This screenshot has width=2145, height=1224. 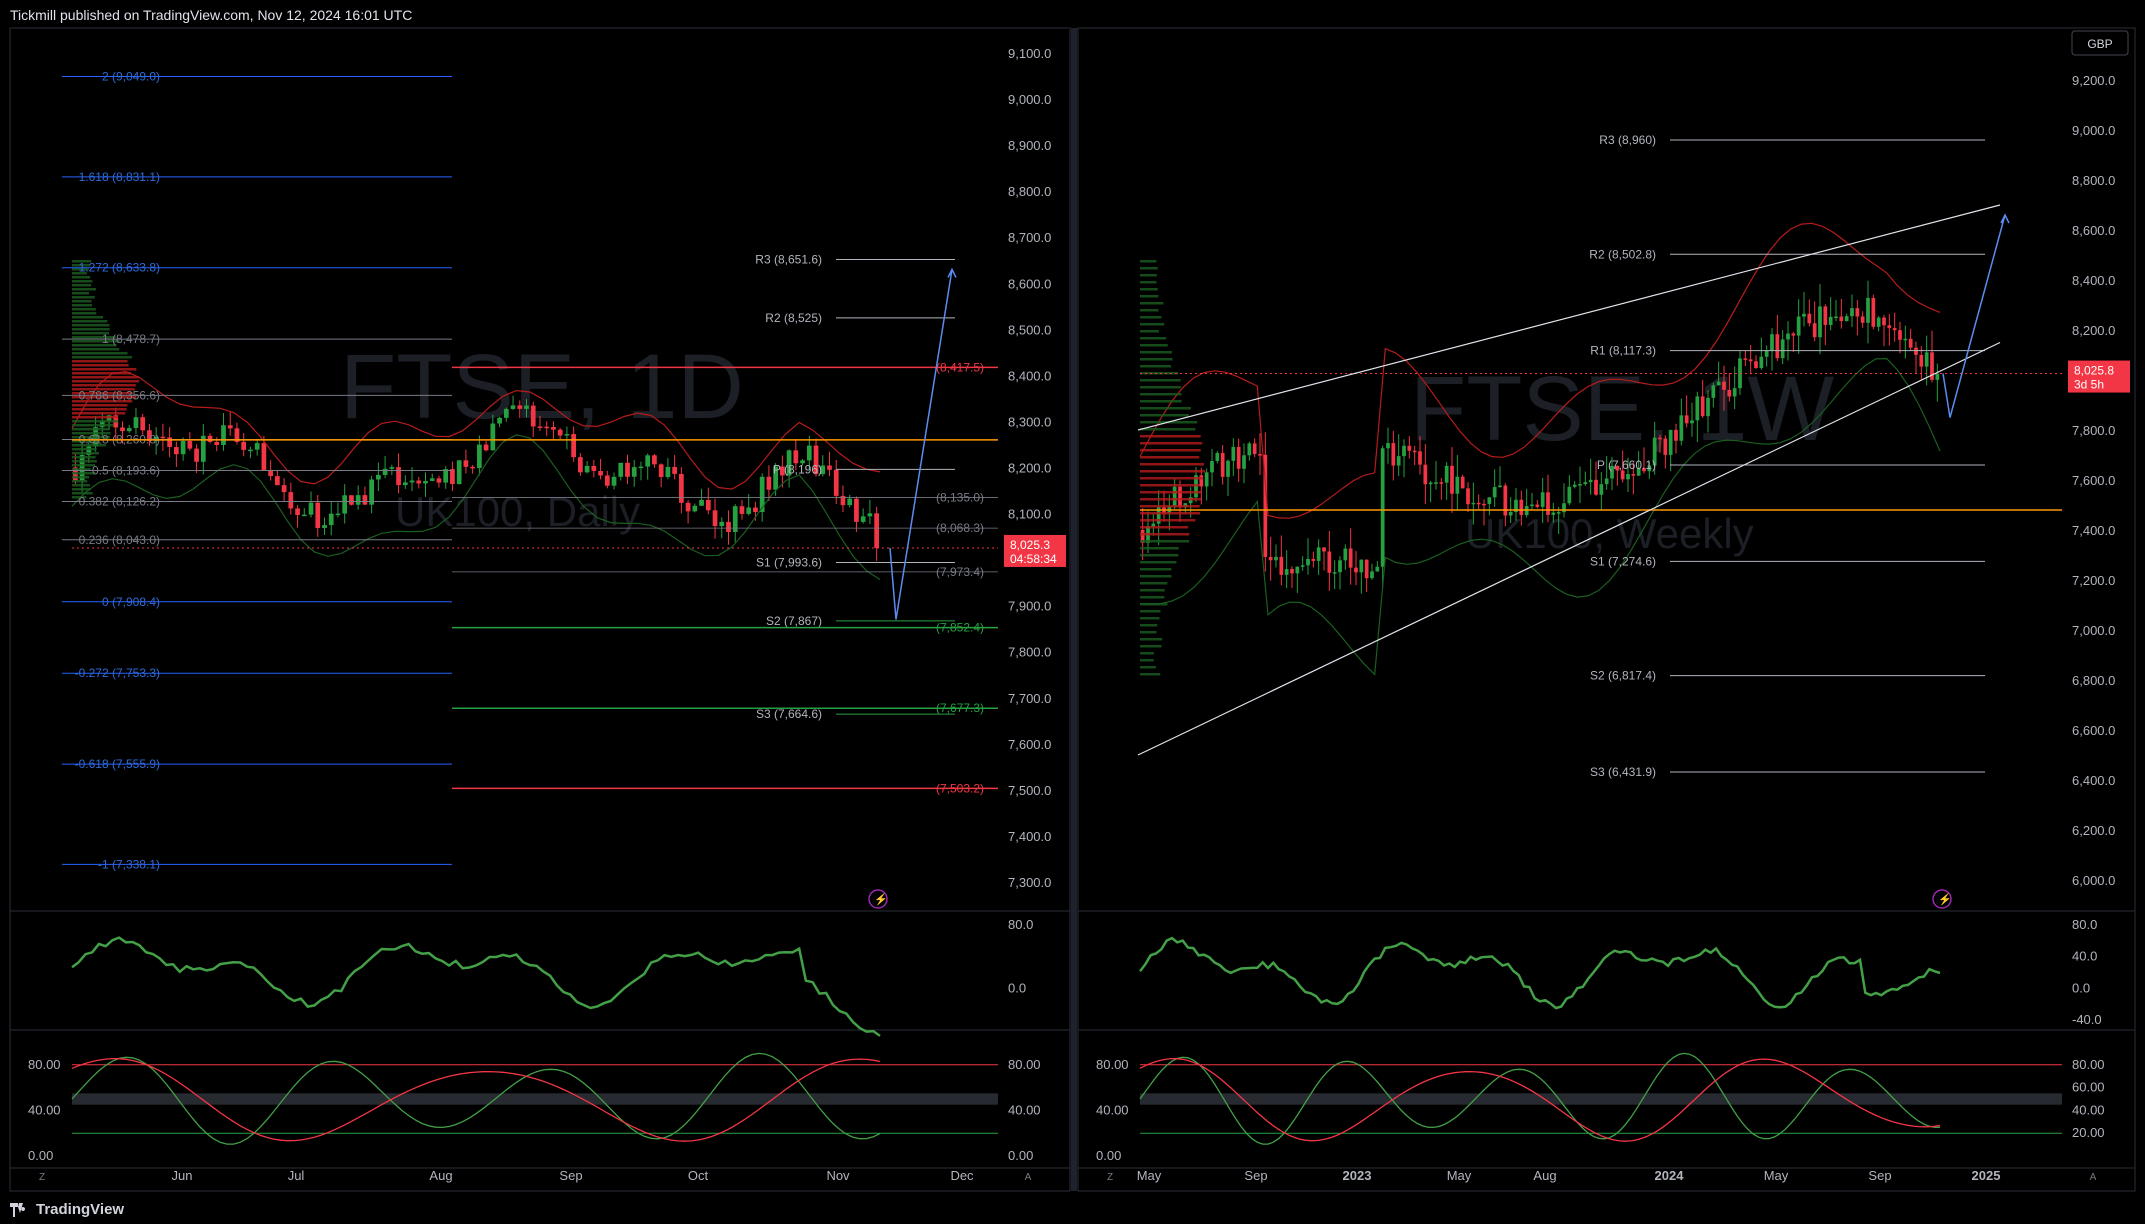 What do you see at coordinates (1112, 1109) in the screenshot?
I see `osc2-axis-label-left: 40.00` at bounding box center [1112, 1109].